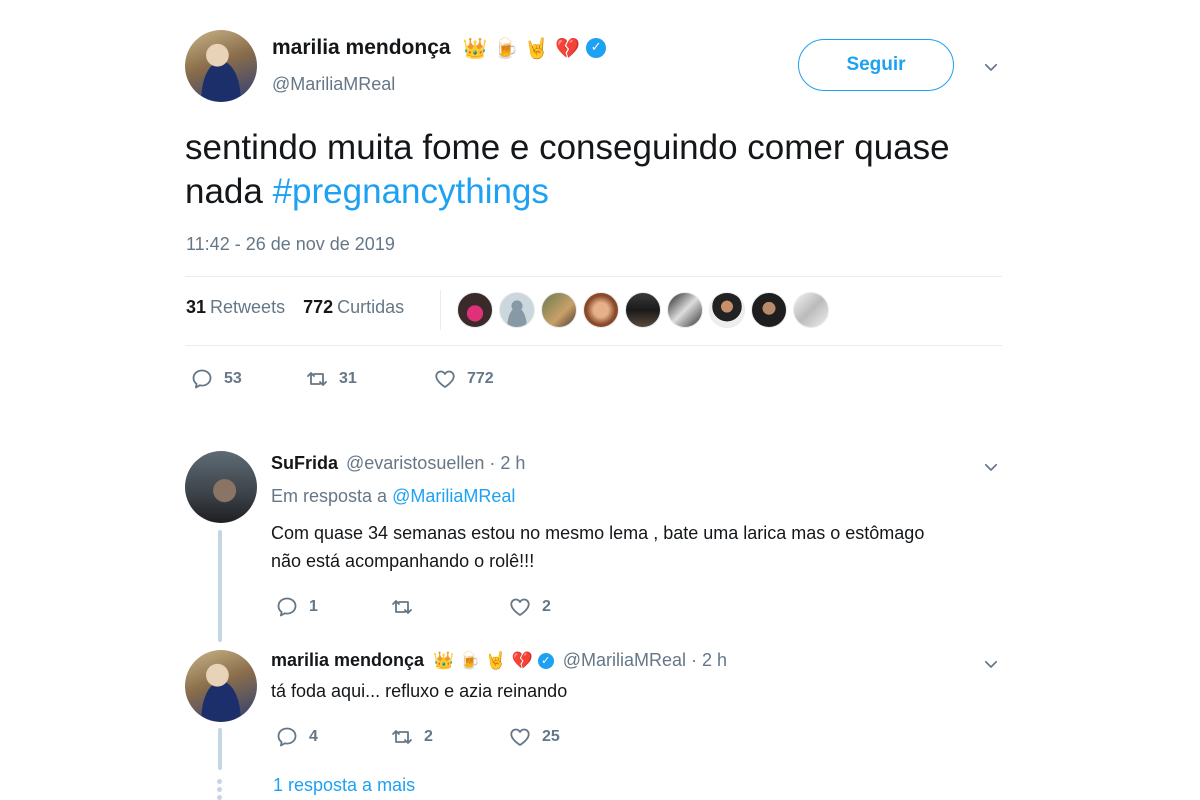  I want to click on likes-stat: 772 Curtidas, so click(353, 307).